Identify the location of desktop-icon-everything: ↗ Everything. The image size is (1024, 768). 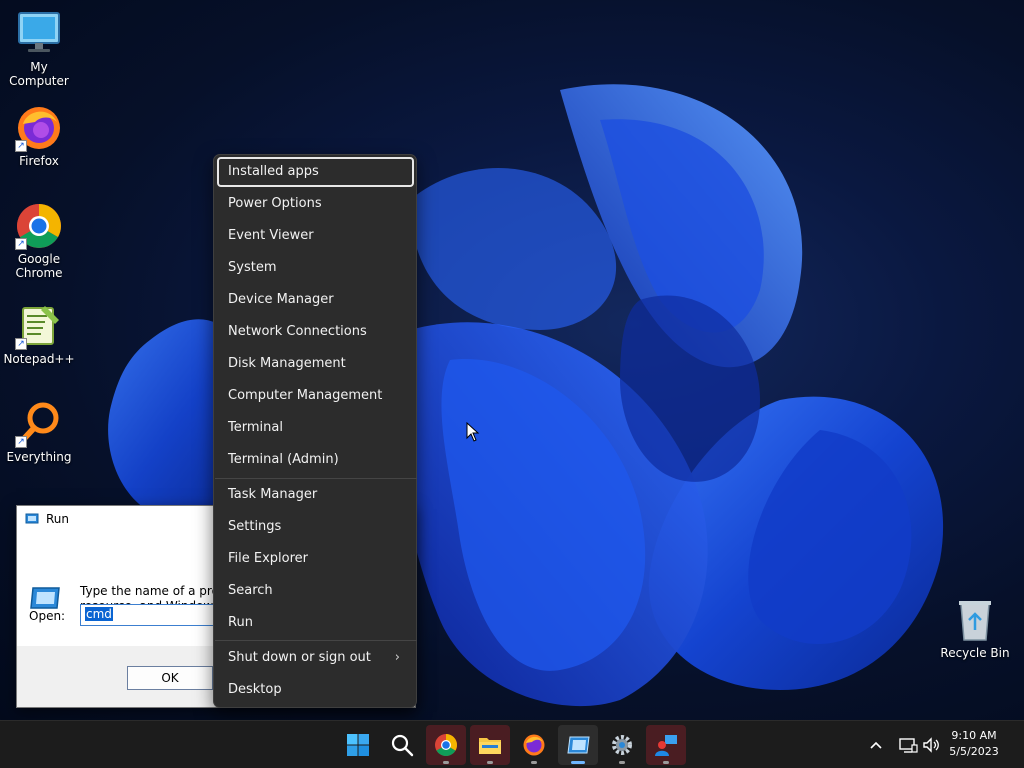
(39, 432).